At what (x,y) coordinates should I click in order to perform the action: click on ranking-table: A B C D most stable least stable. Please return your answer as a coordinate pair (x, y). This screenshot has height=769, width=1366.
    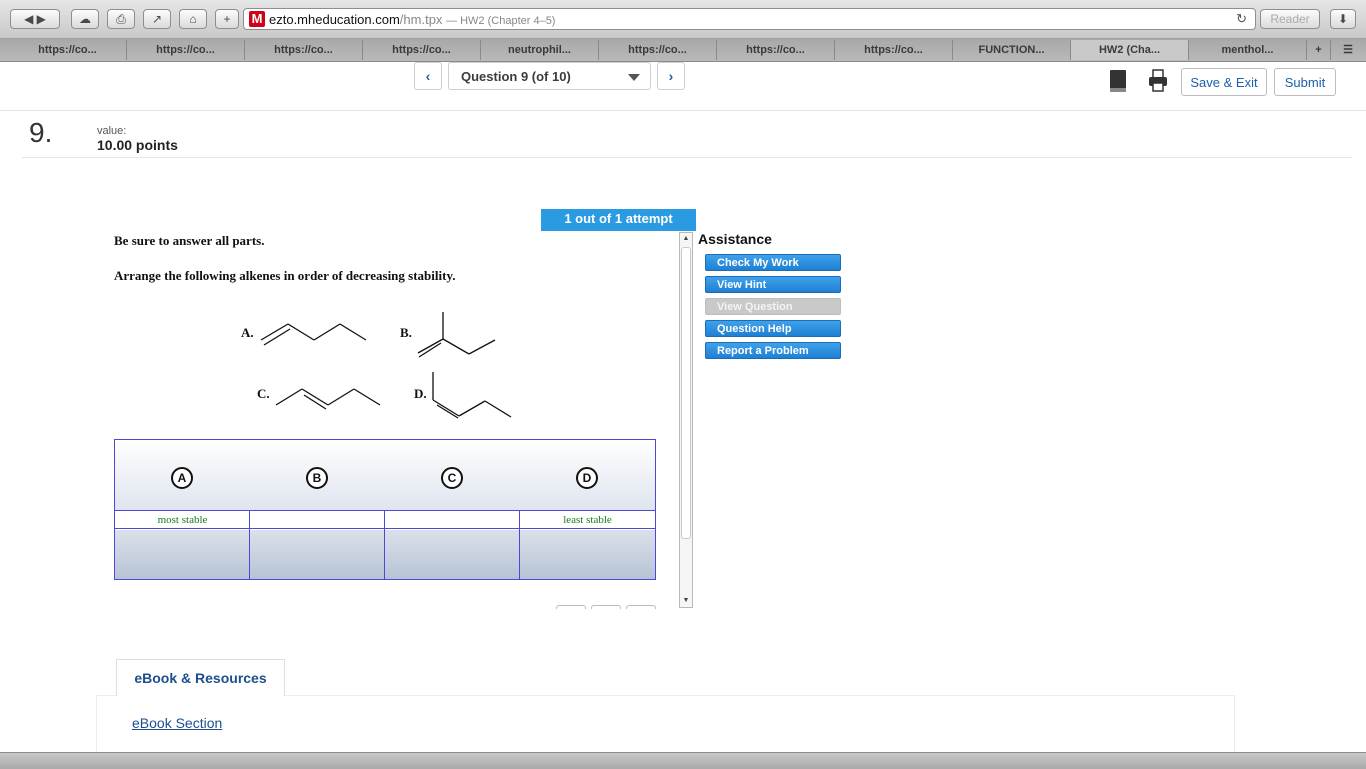
    Looking at the image, I should click on (385, 509).